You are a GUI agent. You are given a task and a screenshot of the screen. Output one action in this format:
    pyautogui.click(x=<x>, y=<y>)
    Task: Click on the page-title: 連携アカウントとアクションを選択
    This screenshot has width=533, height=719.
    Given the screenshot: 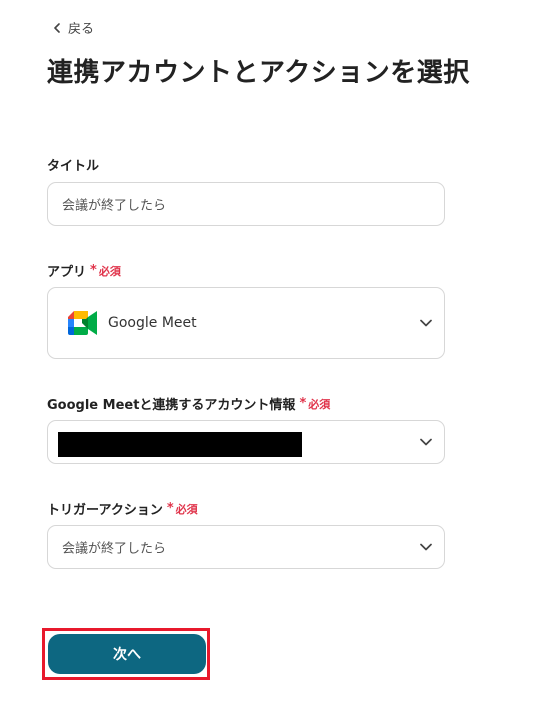 What is the action you would take?
    pyautogui.click(x=258, y=73)
    